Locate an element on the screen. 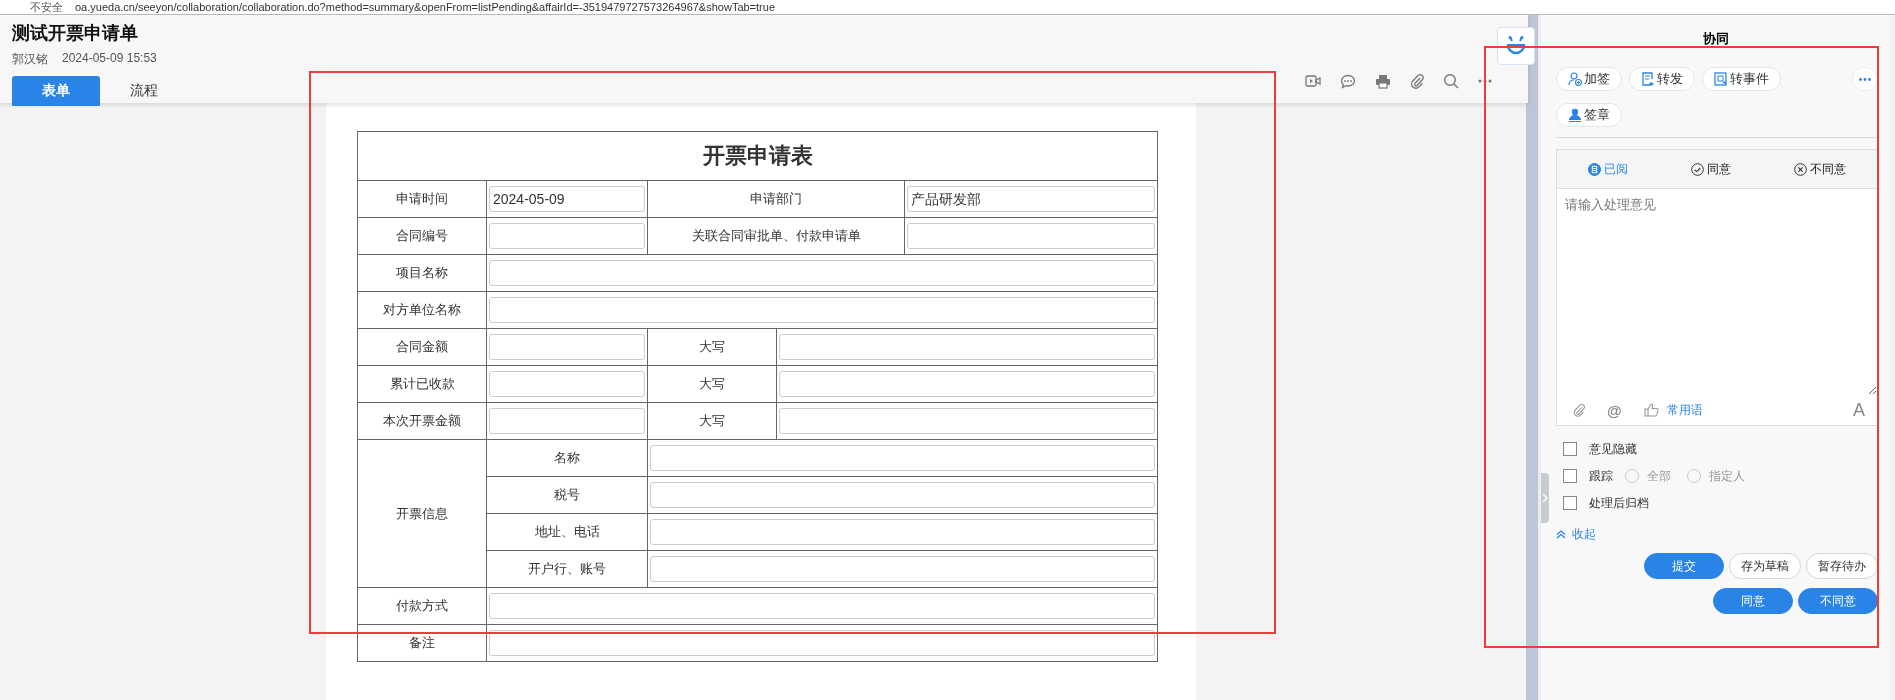 Image resolution: width=1895 pixels, height=700 pixels. print-icon is located at coordinates (1383, 81).